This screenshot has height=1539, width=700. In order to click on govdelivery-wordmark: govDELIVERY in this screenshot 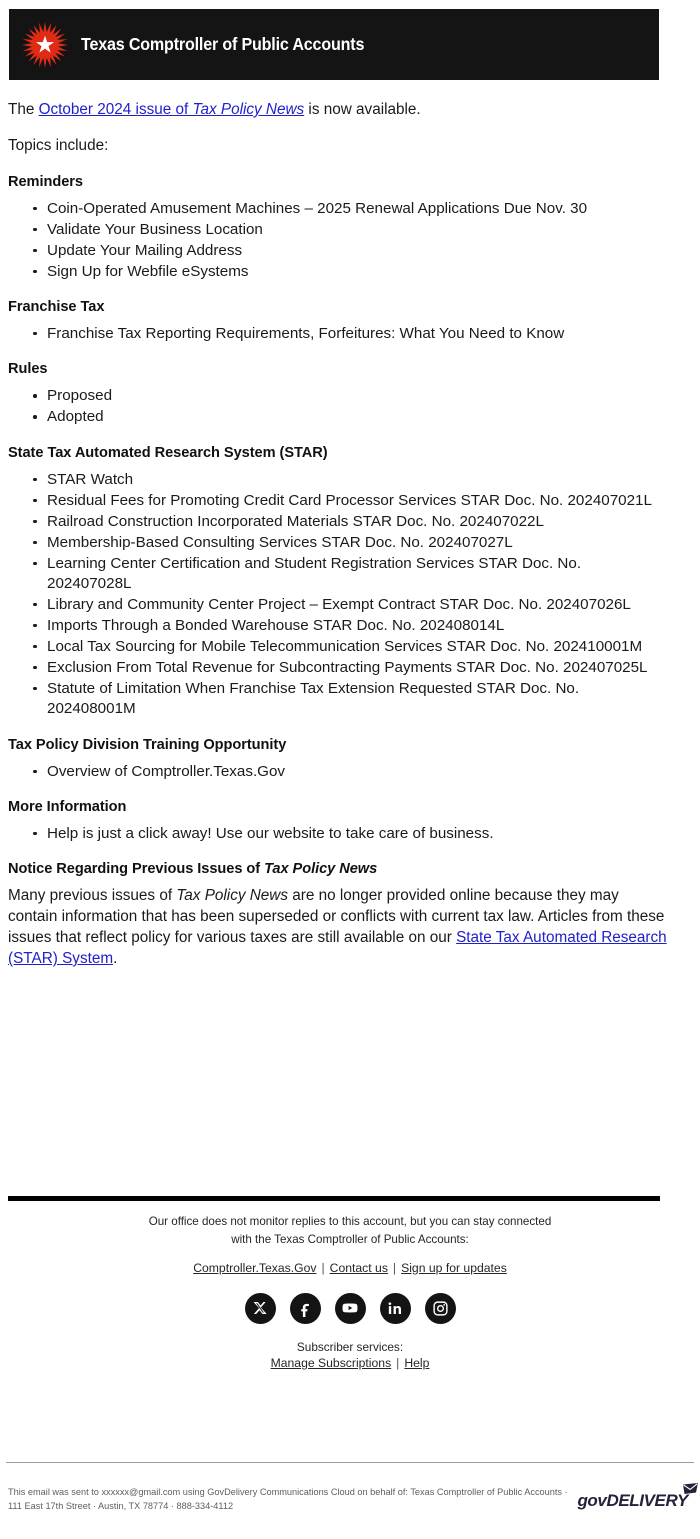, I will do `click(632, 1500)`.